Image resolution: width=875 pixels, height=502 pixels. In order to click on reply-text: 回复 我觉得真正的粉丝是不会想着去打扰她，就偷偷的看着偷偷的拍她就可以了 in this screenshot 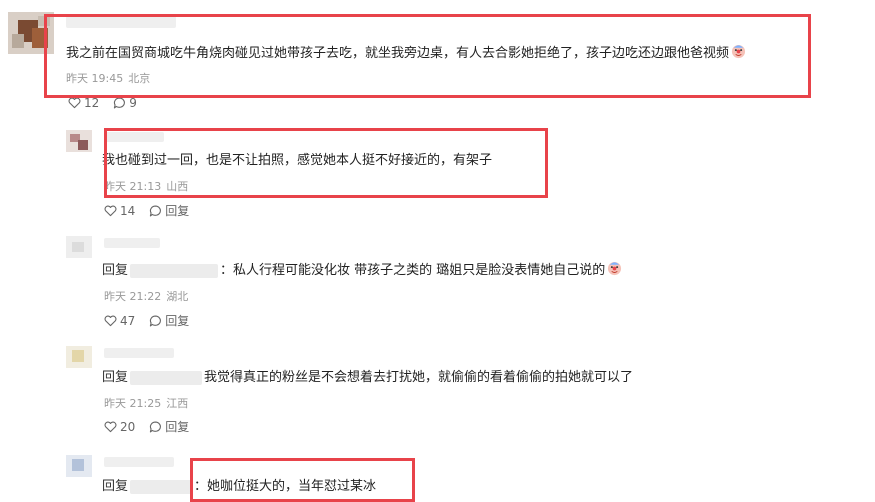, I will do `click(367, 378)`.